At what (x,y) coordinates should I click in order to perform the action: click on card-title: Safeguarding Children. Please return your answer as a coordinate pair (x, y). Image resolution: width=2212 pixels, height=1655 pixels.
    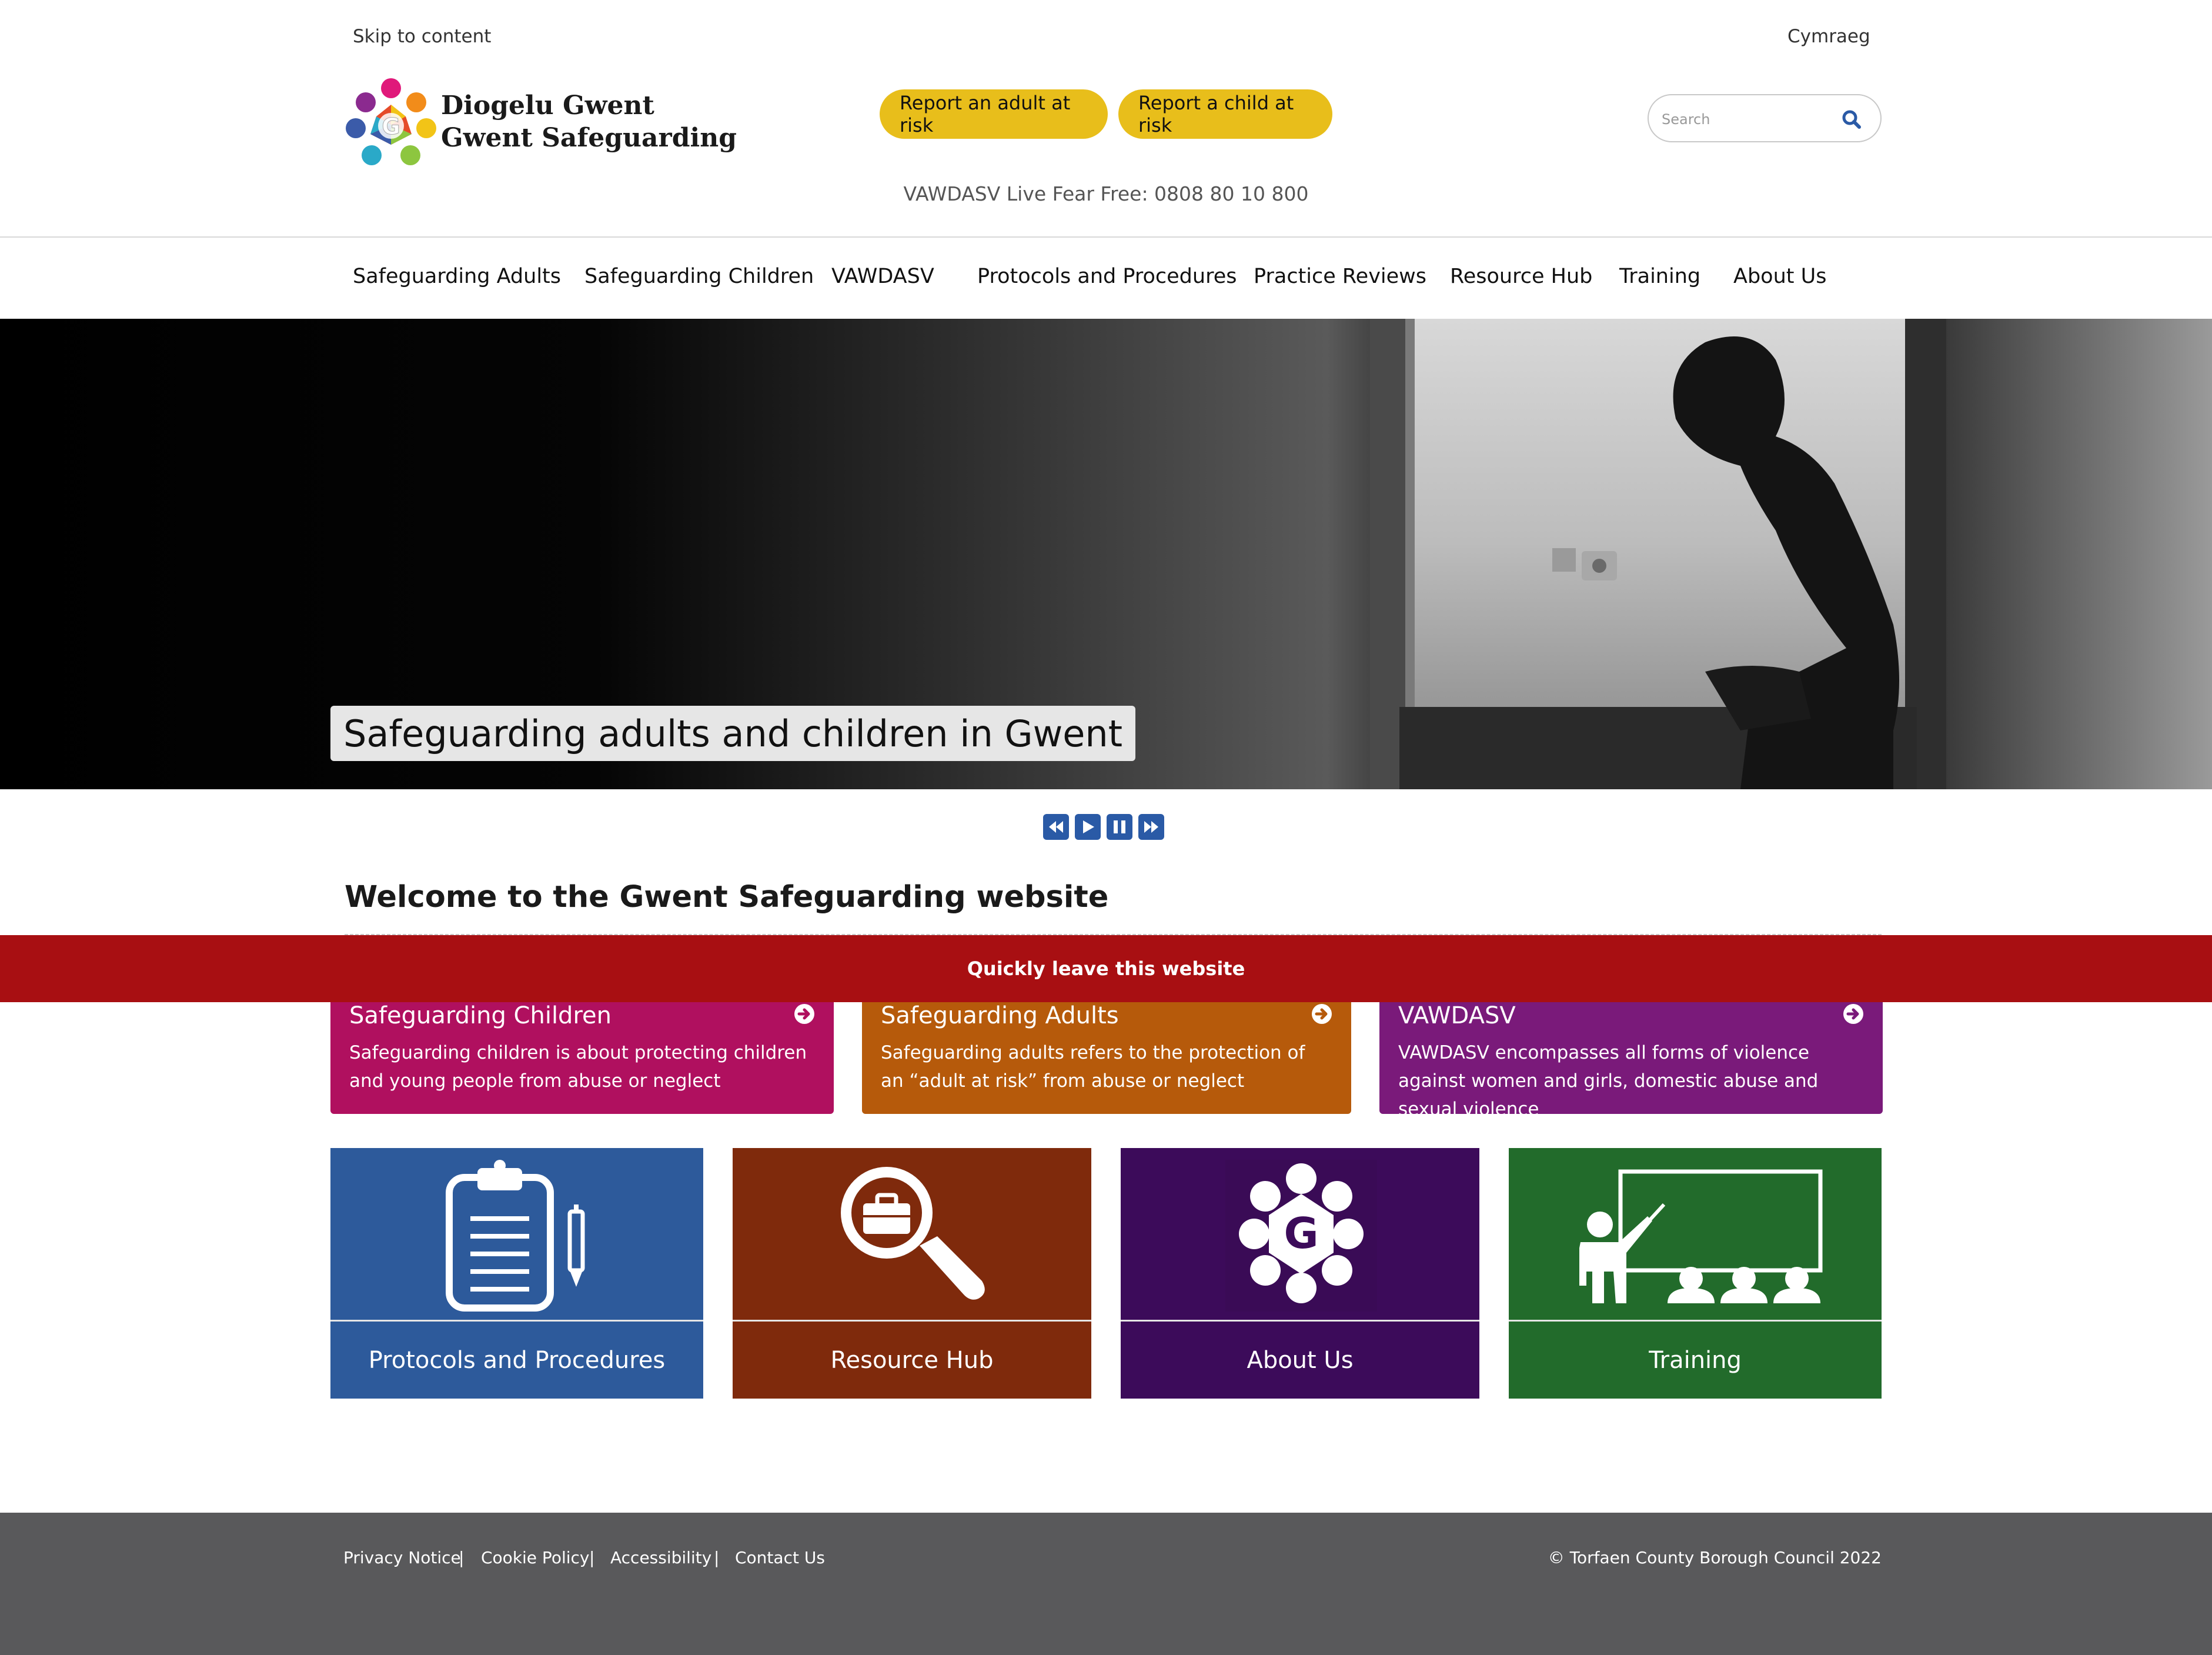
    Looking at the image, I should click on (480, 1015).